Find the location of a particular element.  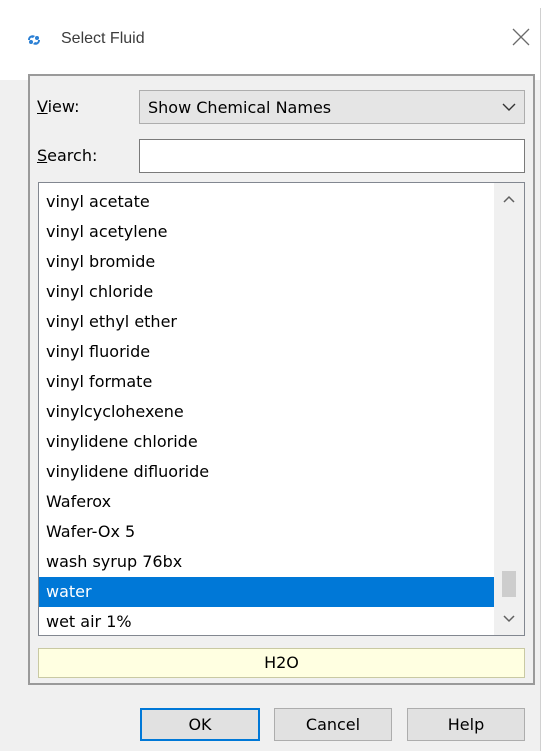

list-item: vinylcyclohexene is located at coordinates (266, 412).